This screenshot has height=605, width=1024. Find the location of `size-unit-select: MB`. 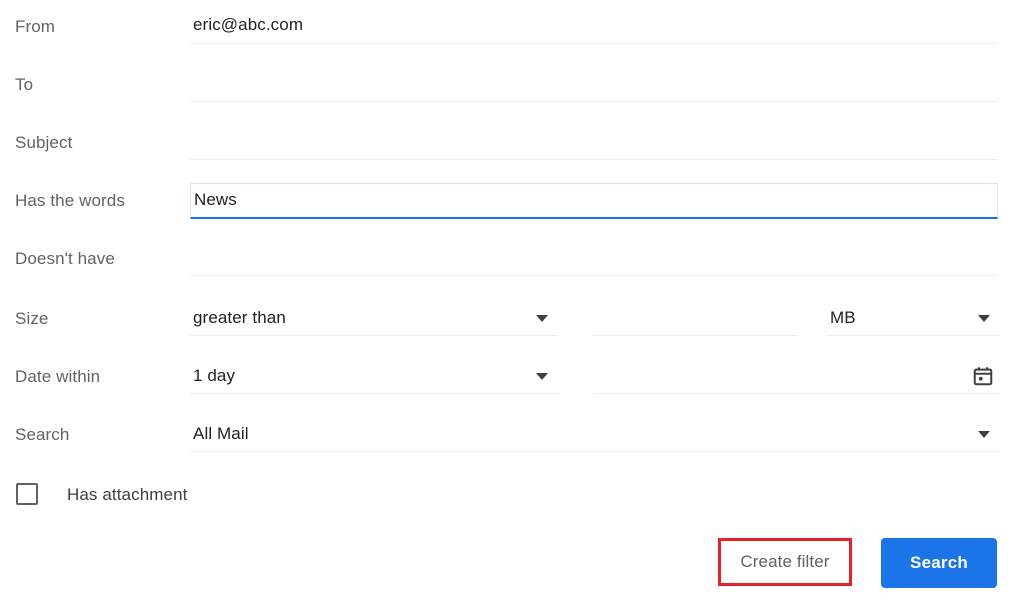

size-unit-select: MB is located at coordinates (913, 318).